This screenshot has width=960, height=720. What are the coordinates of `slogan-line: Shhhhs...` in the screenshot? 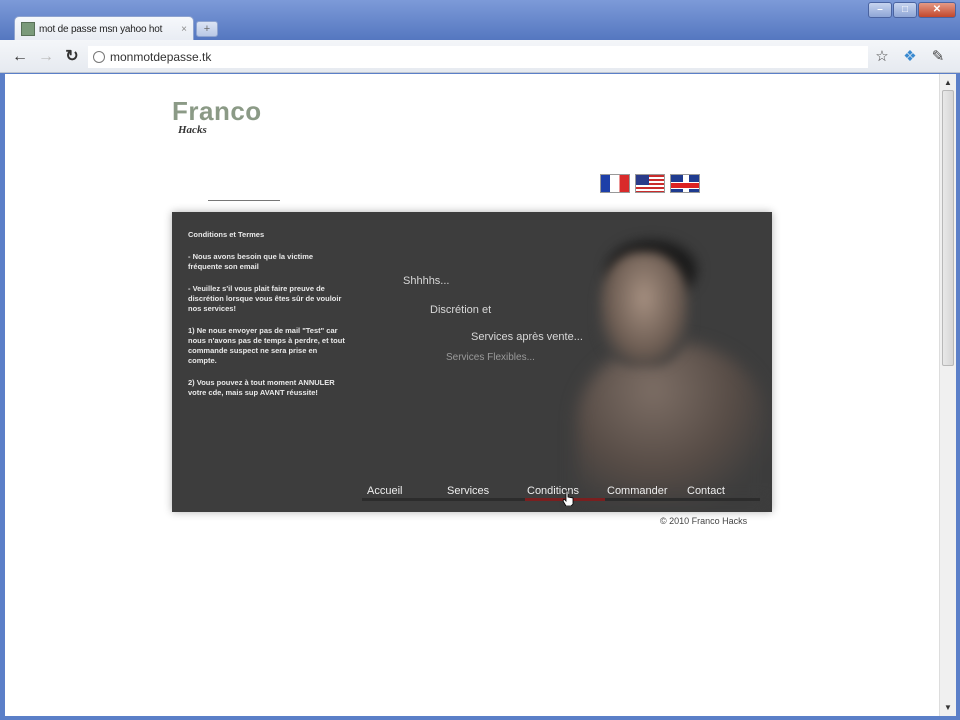 It's located at (426, 281).